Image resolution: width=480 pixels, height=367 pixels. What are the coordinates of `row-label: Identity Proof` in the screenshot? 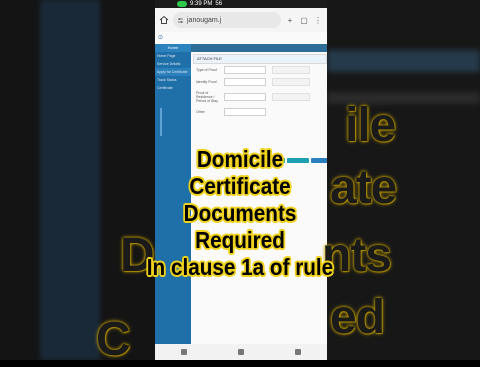 It's located at (206, 82).